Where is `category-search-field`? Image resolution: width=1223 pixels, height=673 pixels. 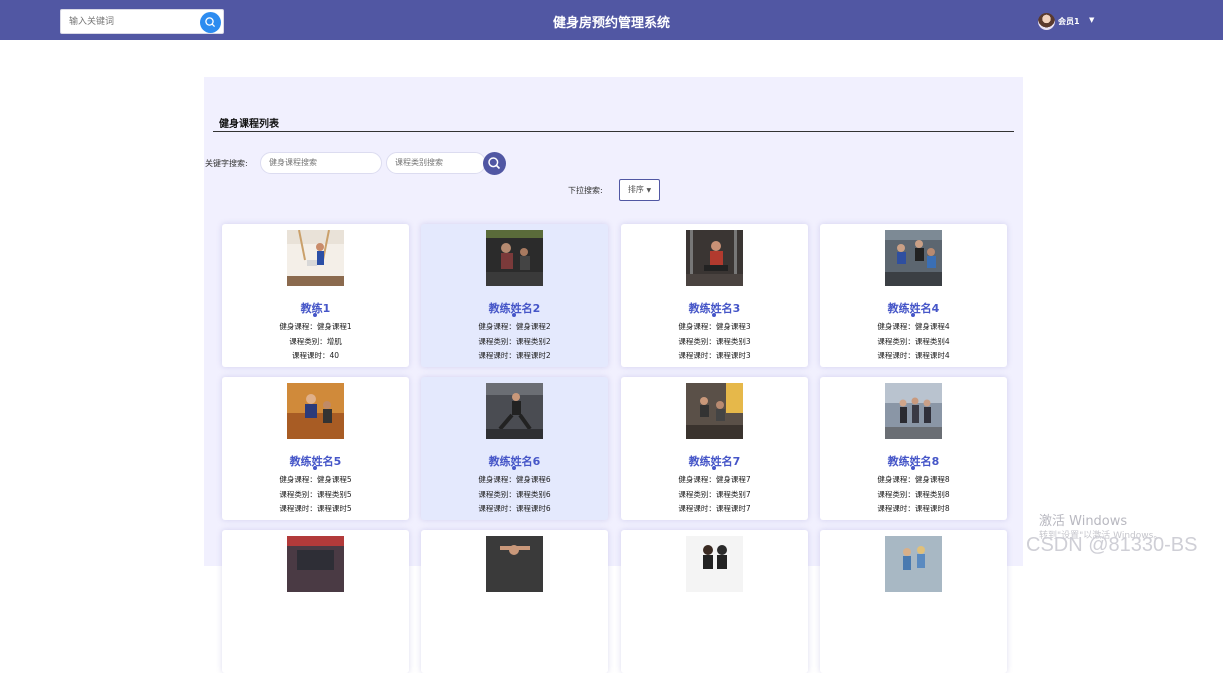 category-search-field is located at coordinates (440, 163).